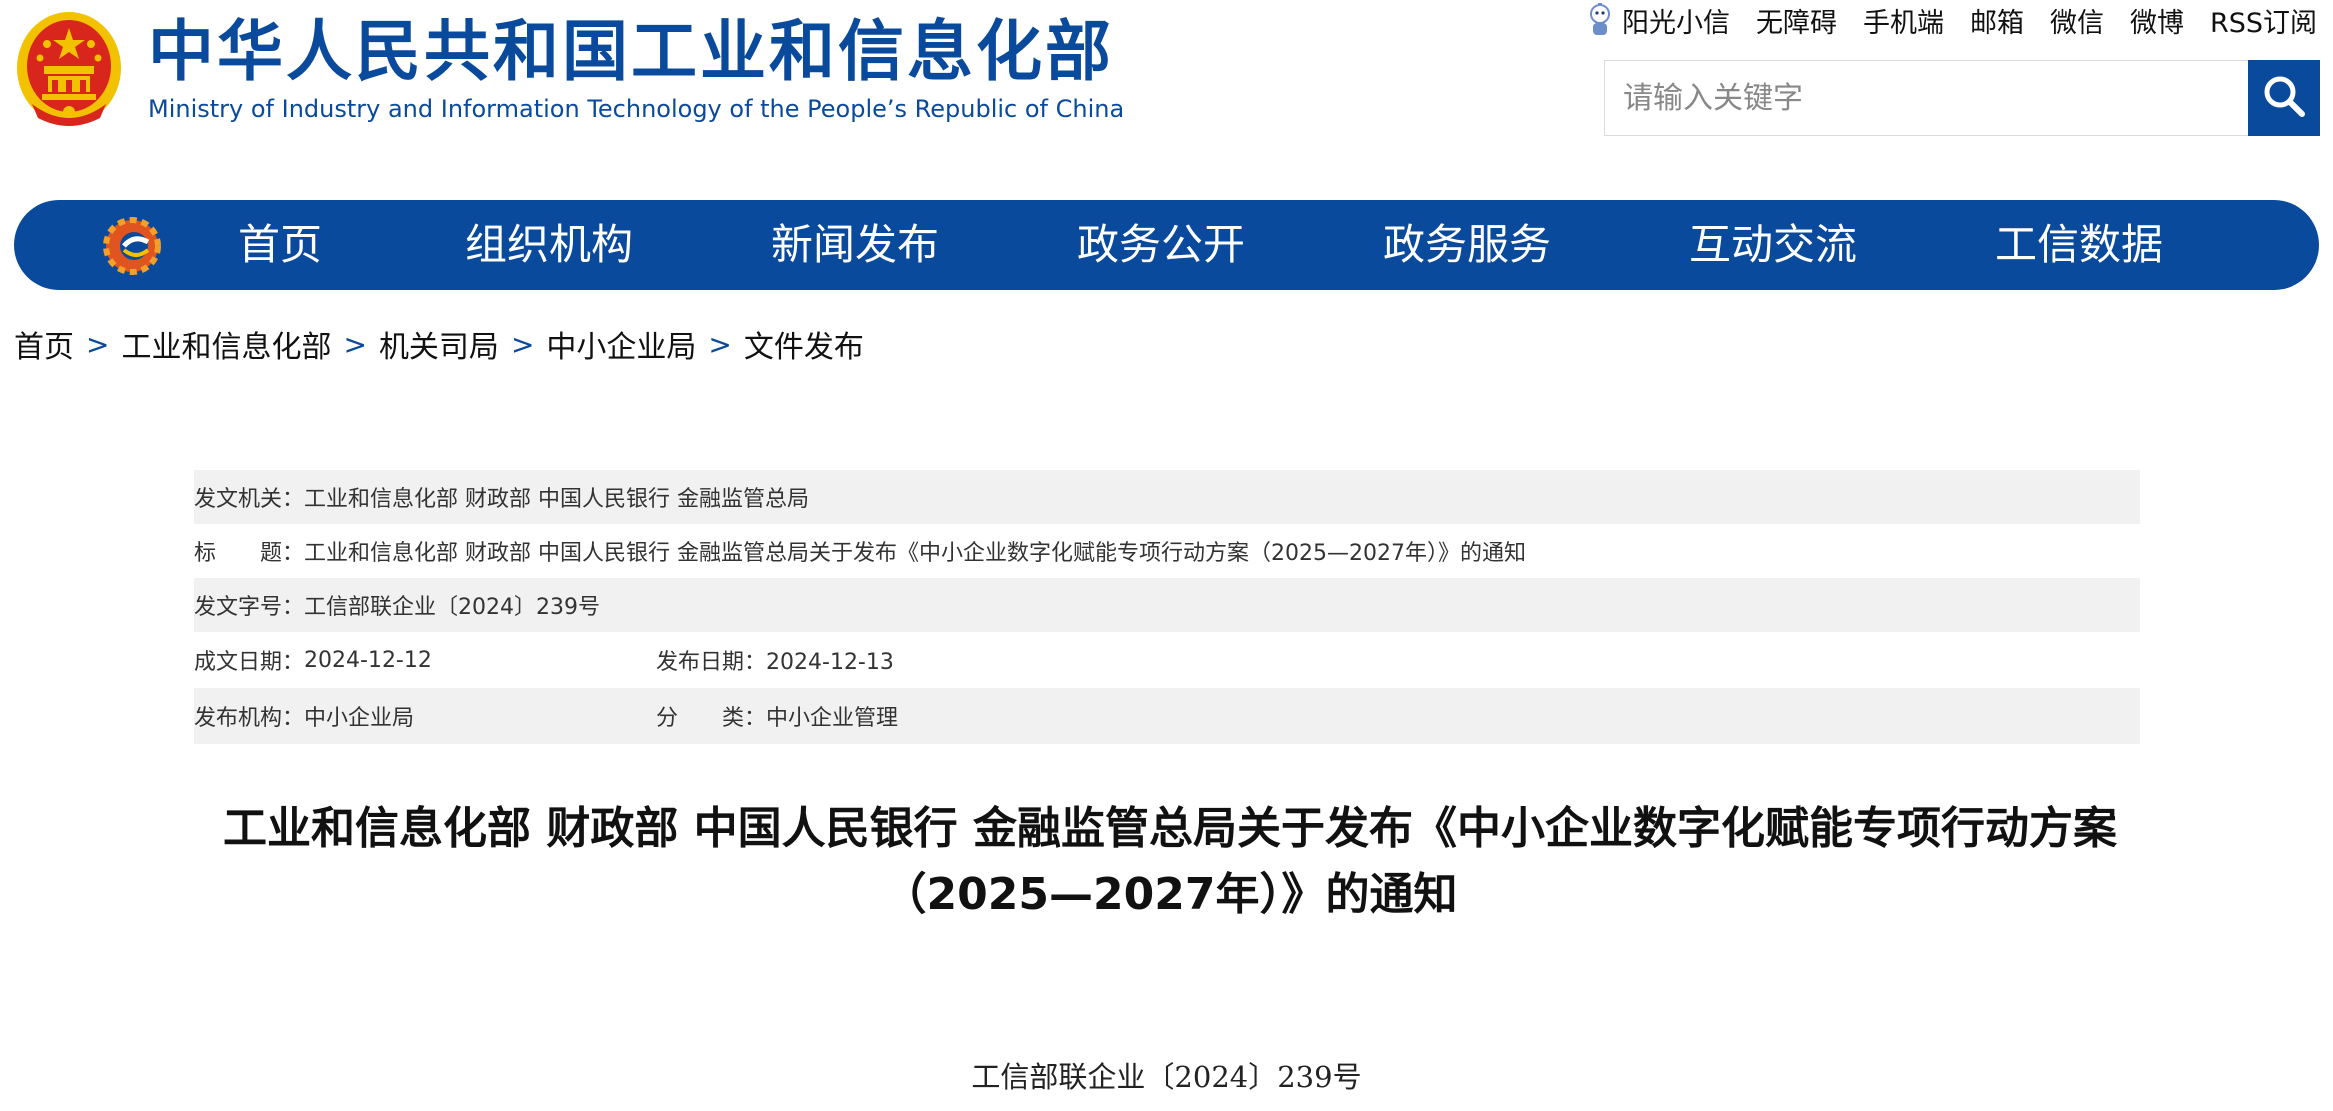  I want to click on nav-government-affairs: 政务公开, so click(1161, 245).